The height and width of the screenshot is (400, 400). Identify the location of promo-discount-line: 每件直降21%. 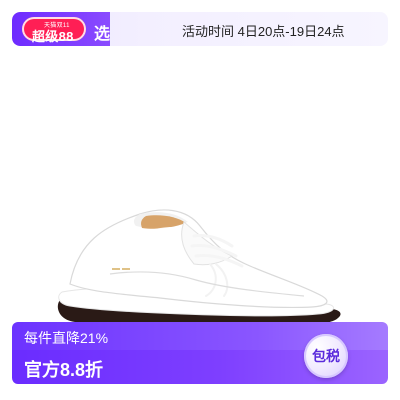
(66, 338).